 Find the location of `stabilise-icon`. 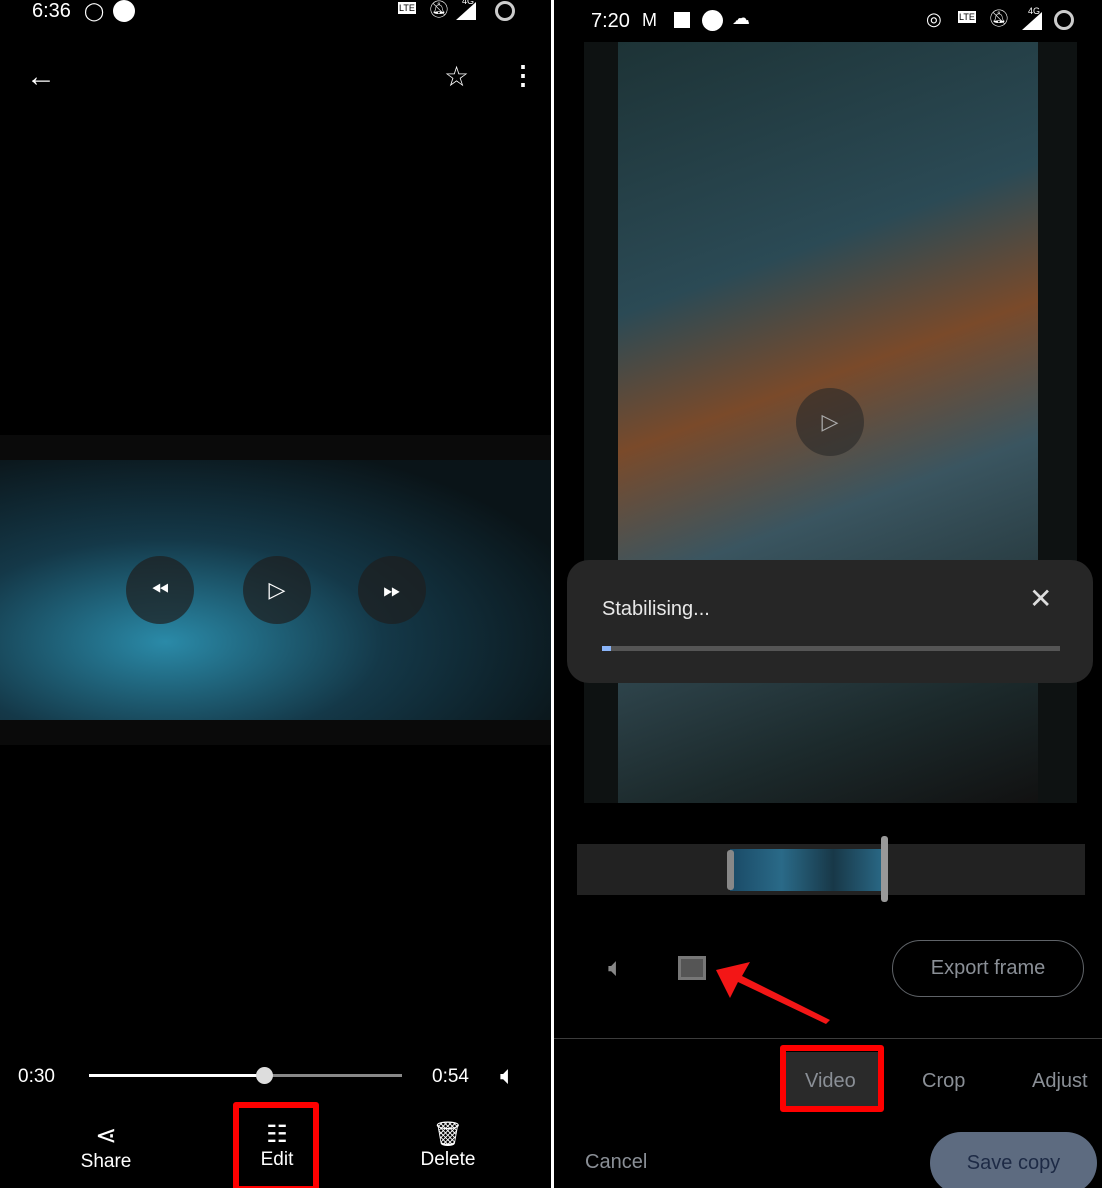

stabilise-icon is located at coordinates (692, 968).